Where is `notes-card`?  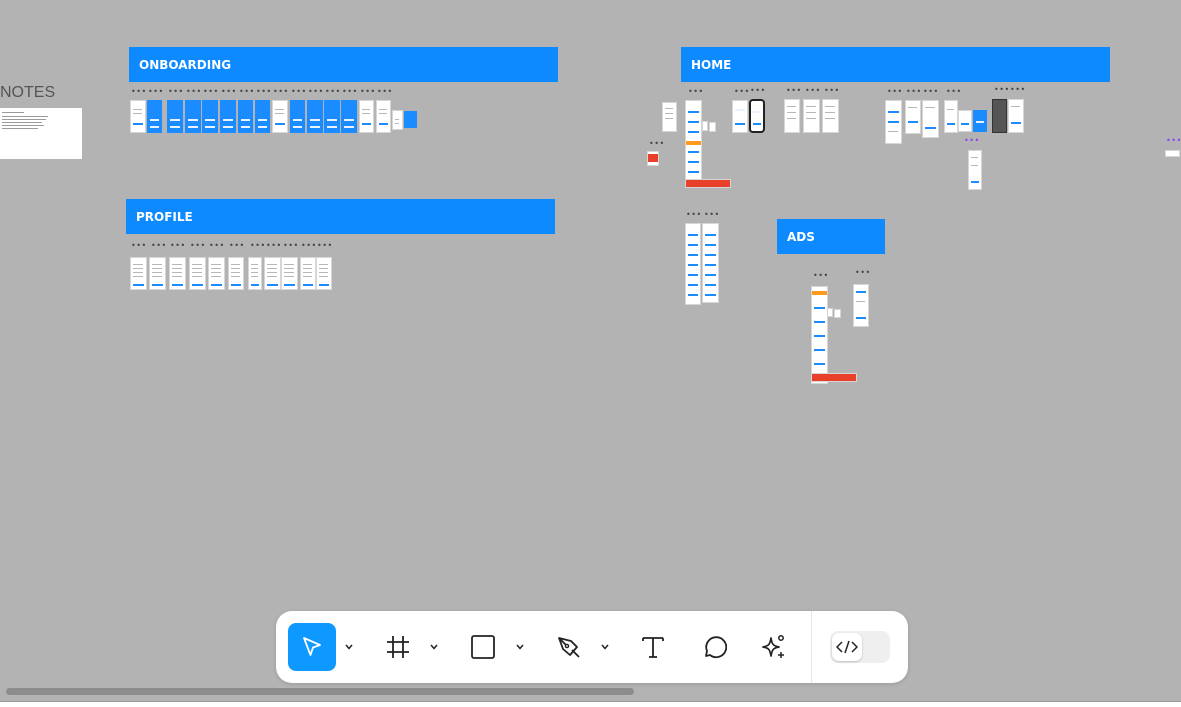 notes-card is located at coordinates (41, 133).